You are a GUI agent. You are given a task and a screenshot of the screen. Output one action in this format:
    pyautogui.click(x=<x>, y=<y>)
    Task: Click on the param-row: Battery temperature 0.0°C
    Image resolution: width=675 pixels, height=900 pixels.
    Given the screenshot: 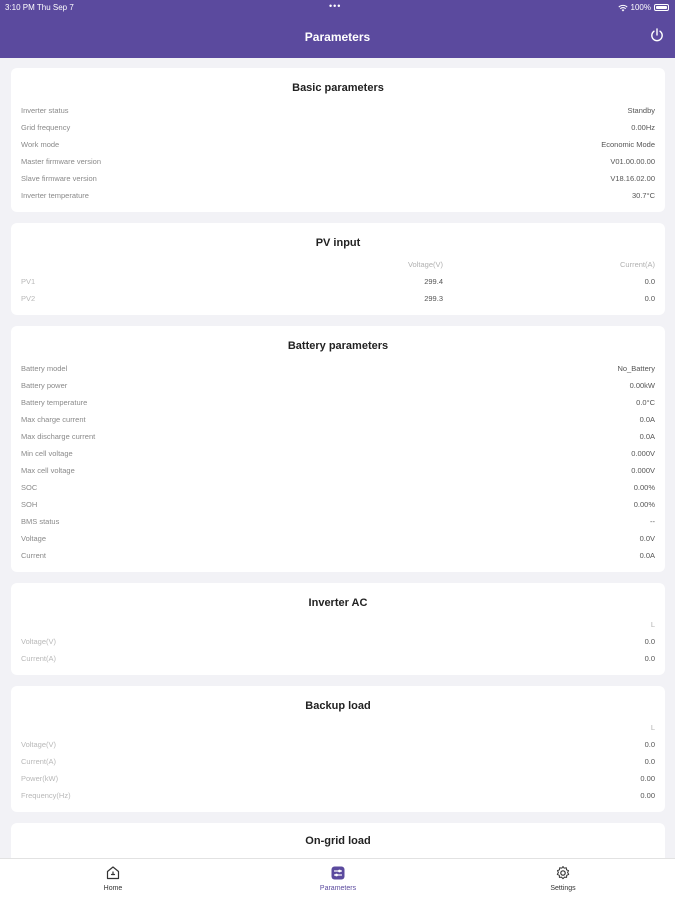 What is the action you would take?
    pyautogui.click(x=338, y=404)
    